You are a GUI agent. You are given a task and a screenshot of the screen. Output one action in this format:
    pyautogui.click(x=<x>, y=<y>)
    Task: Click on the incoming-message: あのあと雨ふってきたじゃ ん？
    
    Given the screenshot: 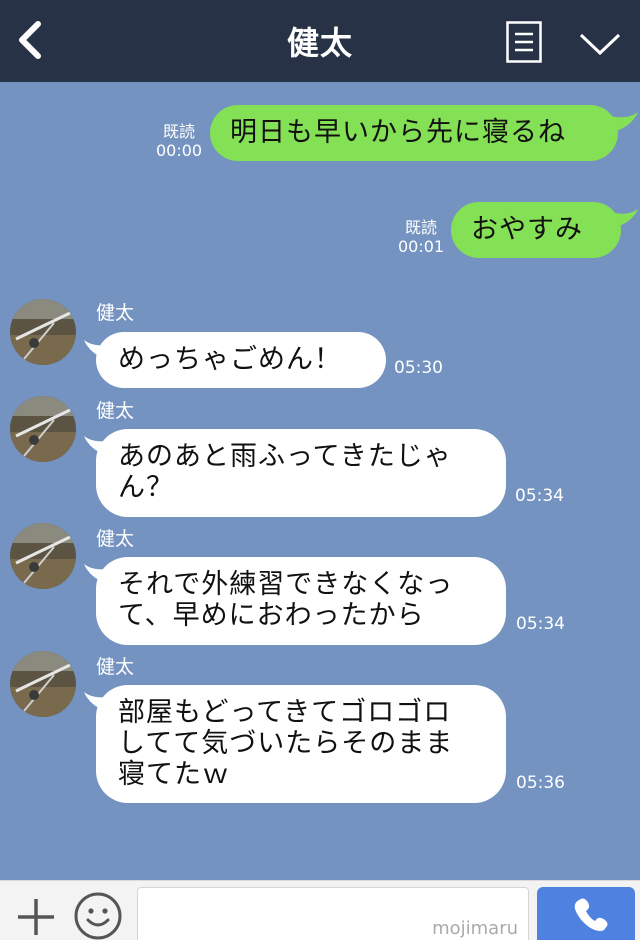 What is the action you would take?
    pyautogui.click(x=301, y=473)
    